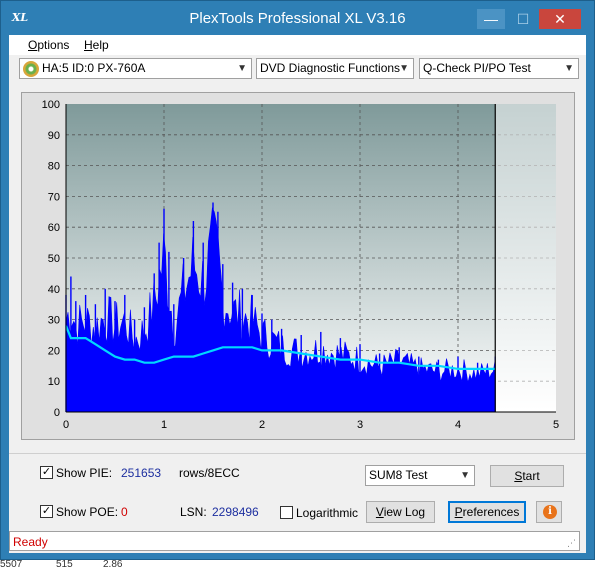 The height and width of the screenshot is (570, 595). What do you see at coordinates (262, 425) in the screenshot?
I see `x-tick-label: 2` at bounding box center [262, 425].